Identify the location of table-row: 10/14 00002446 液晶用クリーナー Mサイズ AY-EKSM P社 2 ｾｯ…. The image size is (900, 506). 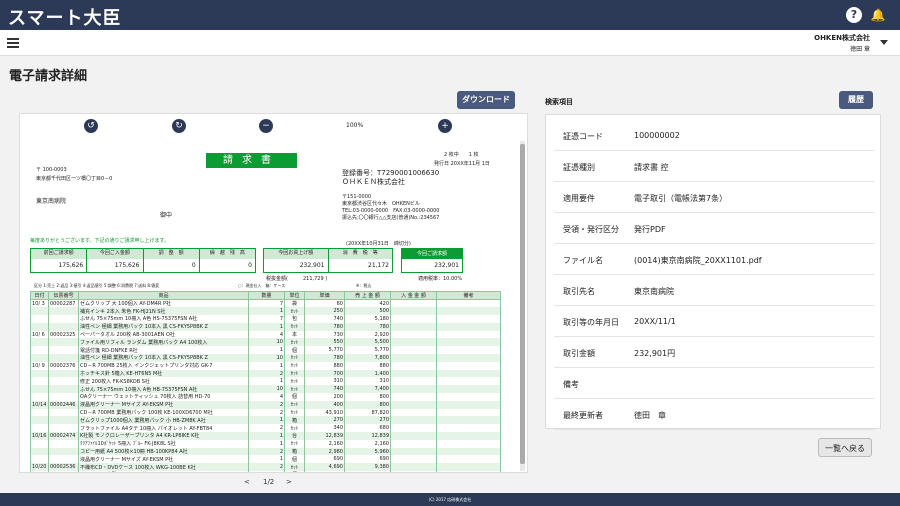
(265, 404).